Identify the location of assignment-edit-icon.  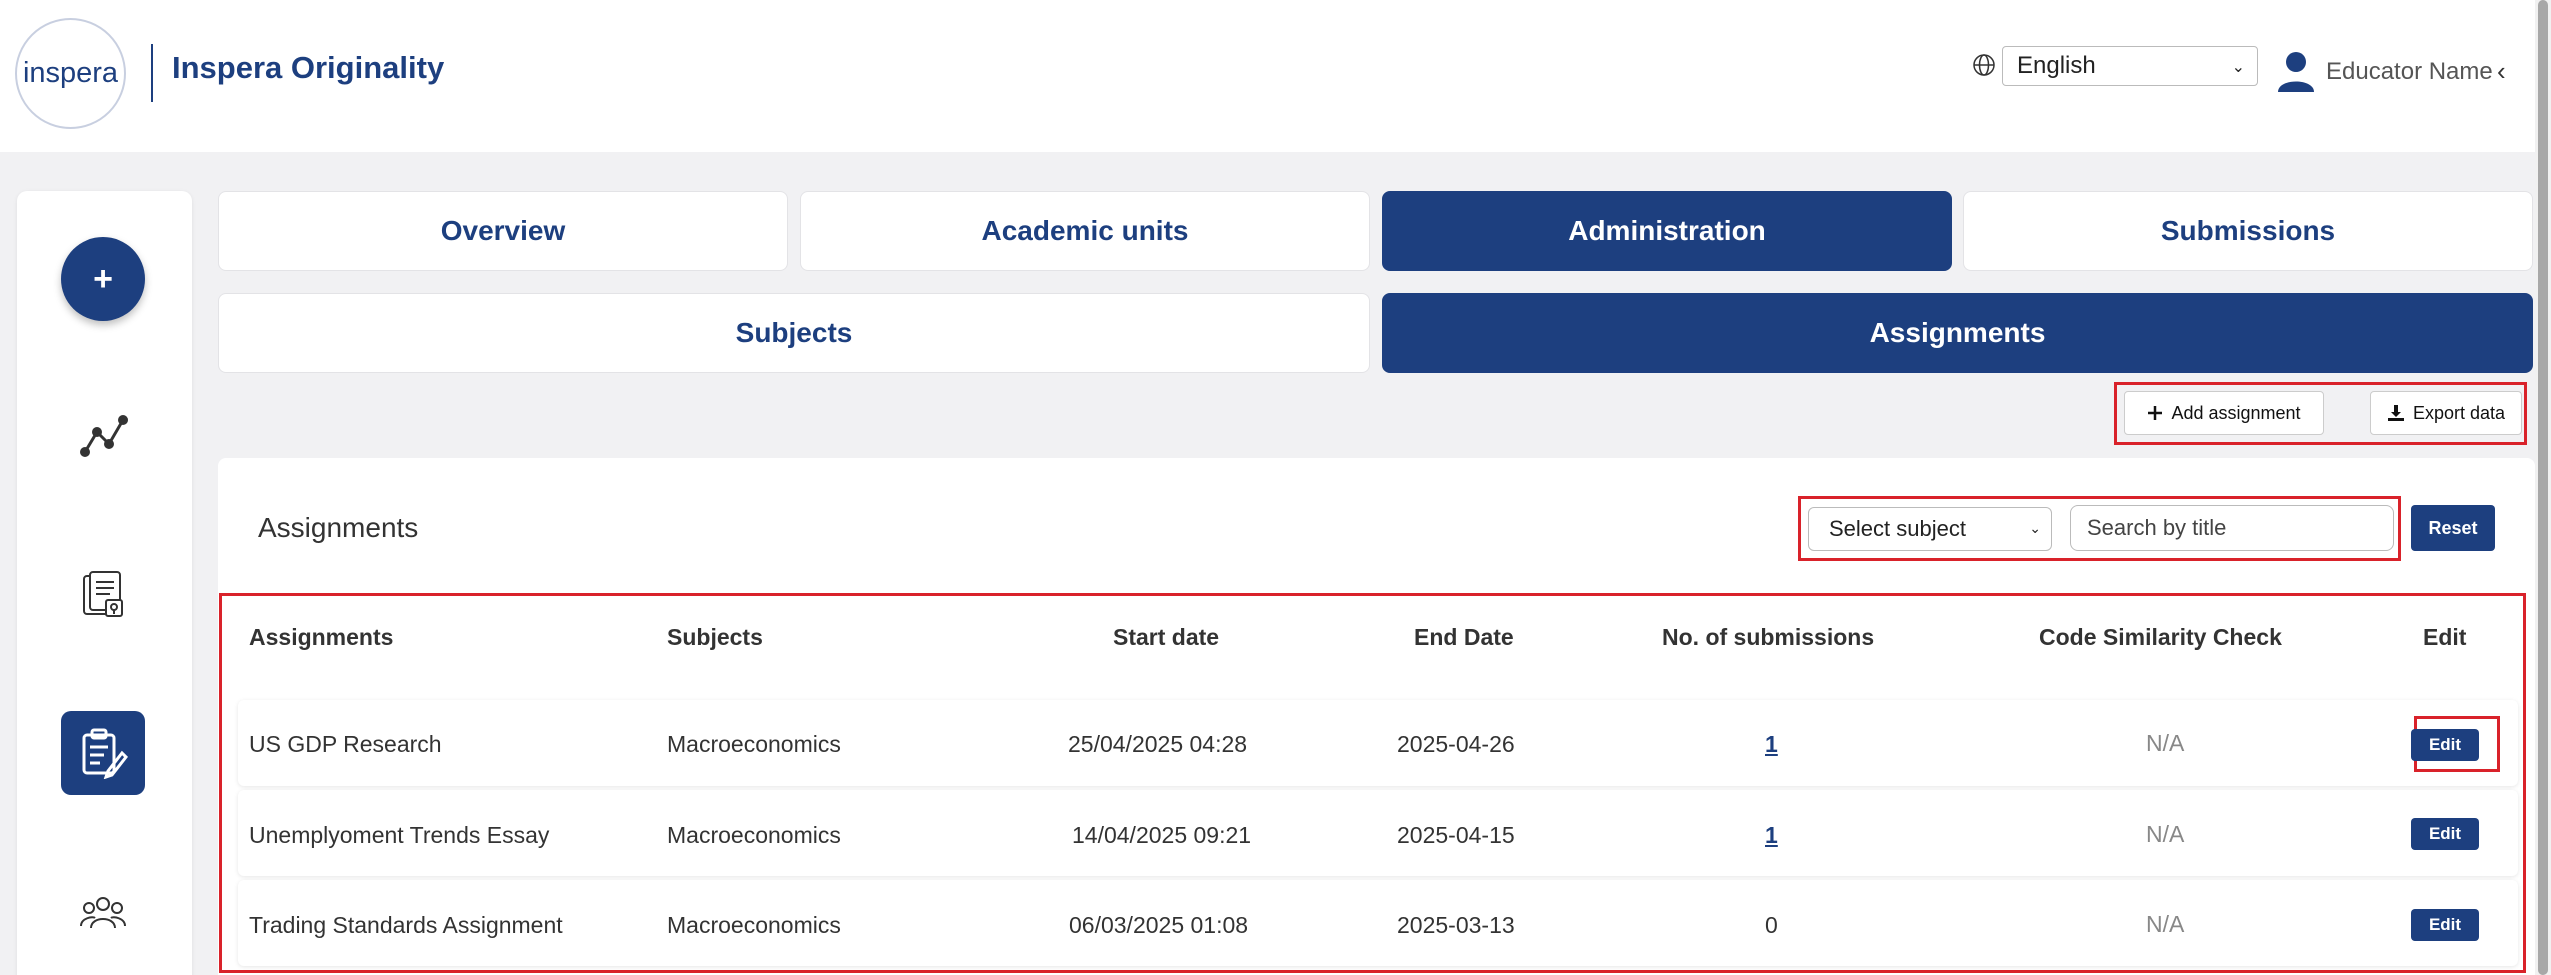
(105, 753).